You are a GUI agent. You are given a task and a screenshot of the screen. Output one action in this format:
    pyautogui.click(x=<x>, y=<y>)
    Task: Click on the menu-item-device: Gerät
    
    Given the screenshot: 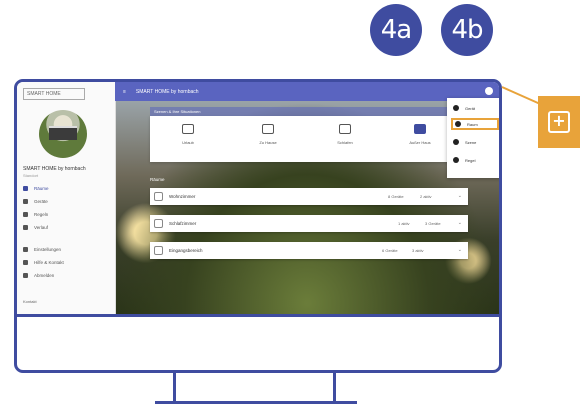 What is the action you would take?
    pyautogui.click(x=475, y=108)
    